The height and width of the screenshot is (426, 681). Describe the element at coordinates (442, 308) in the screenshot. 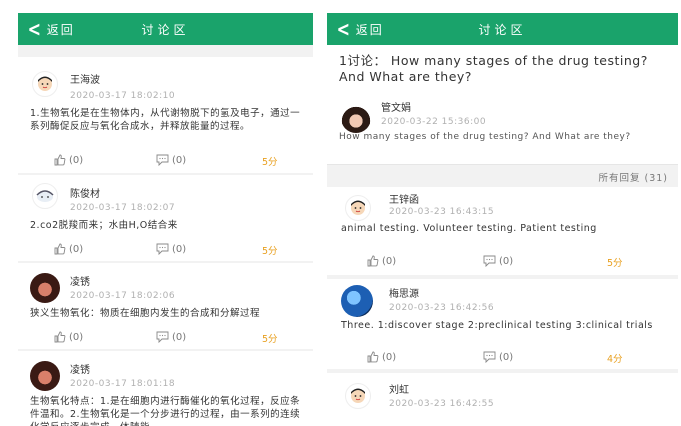

I see `reply-time: 2020-03-23 16:42:56` at that location.